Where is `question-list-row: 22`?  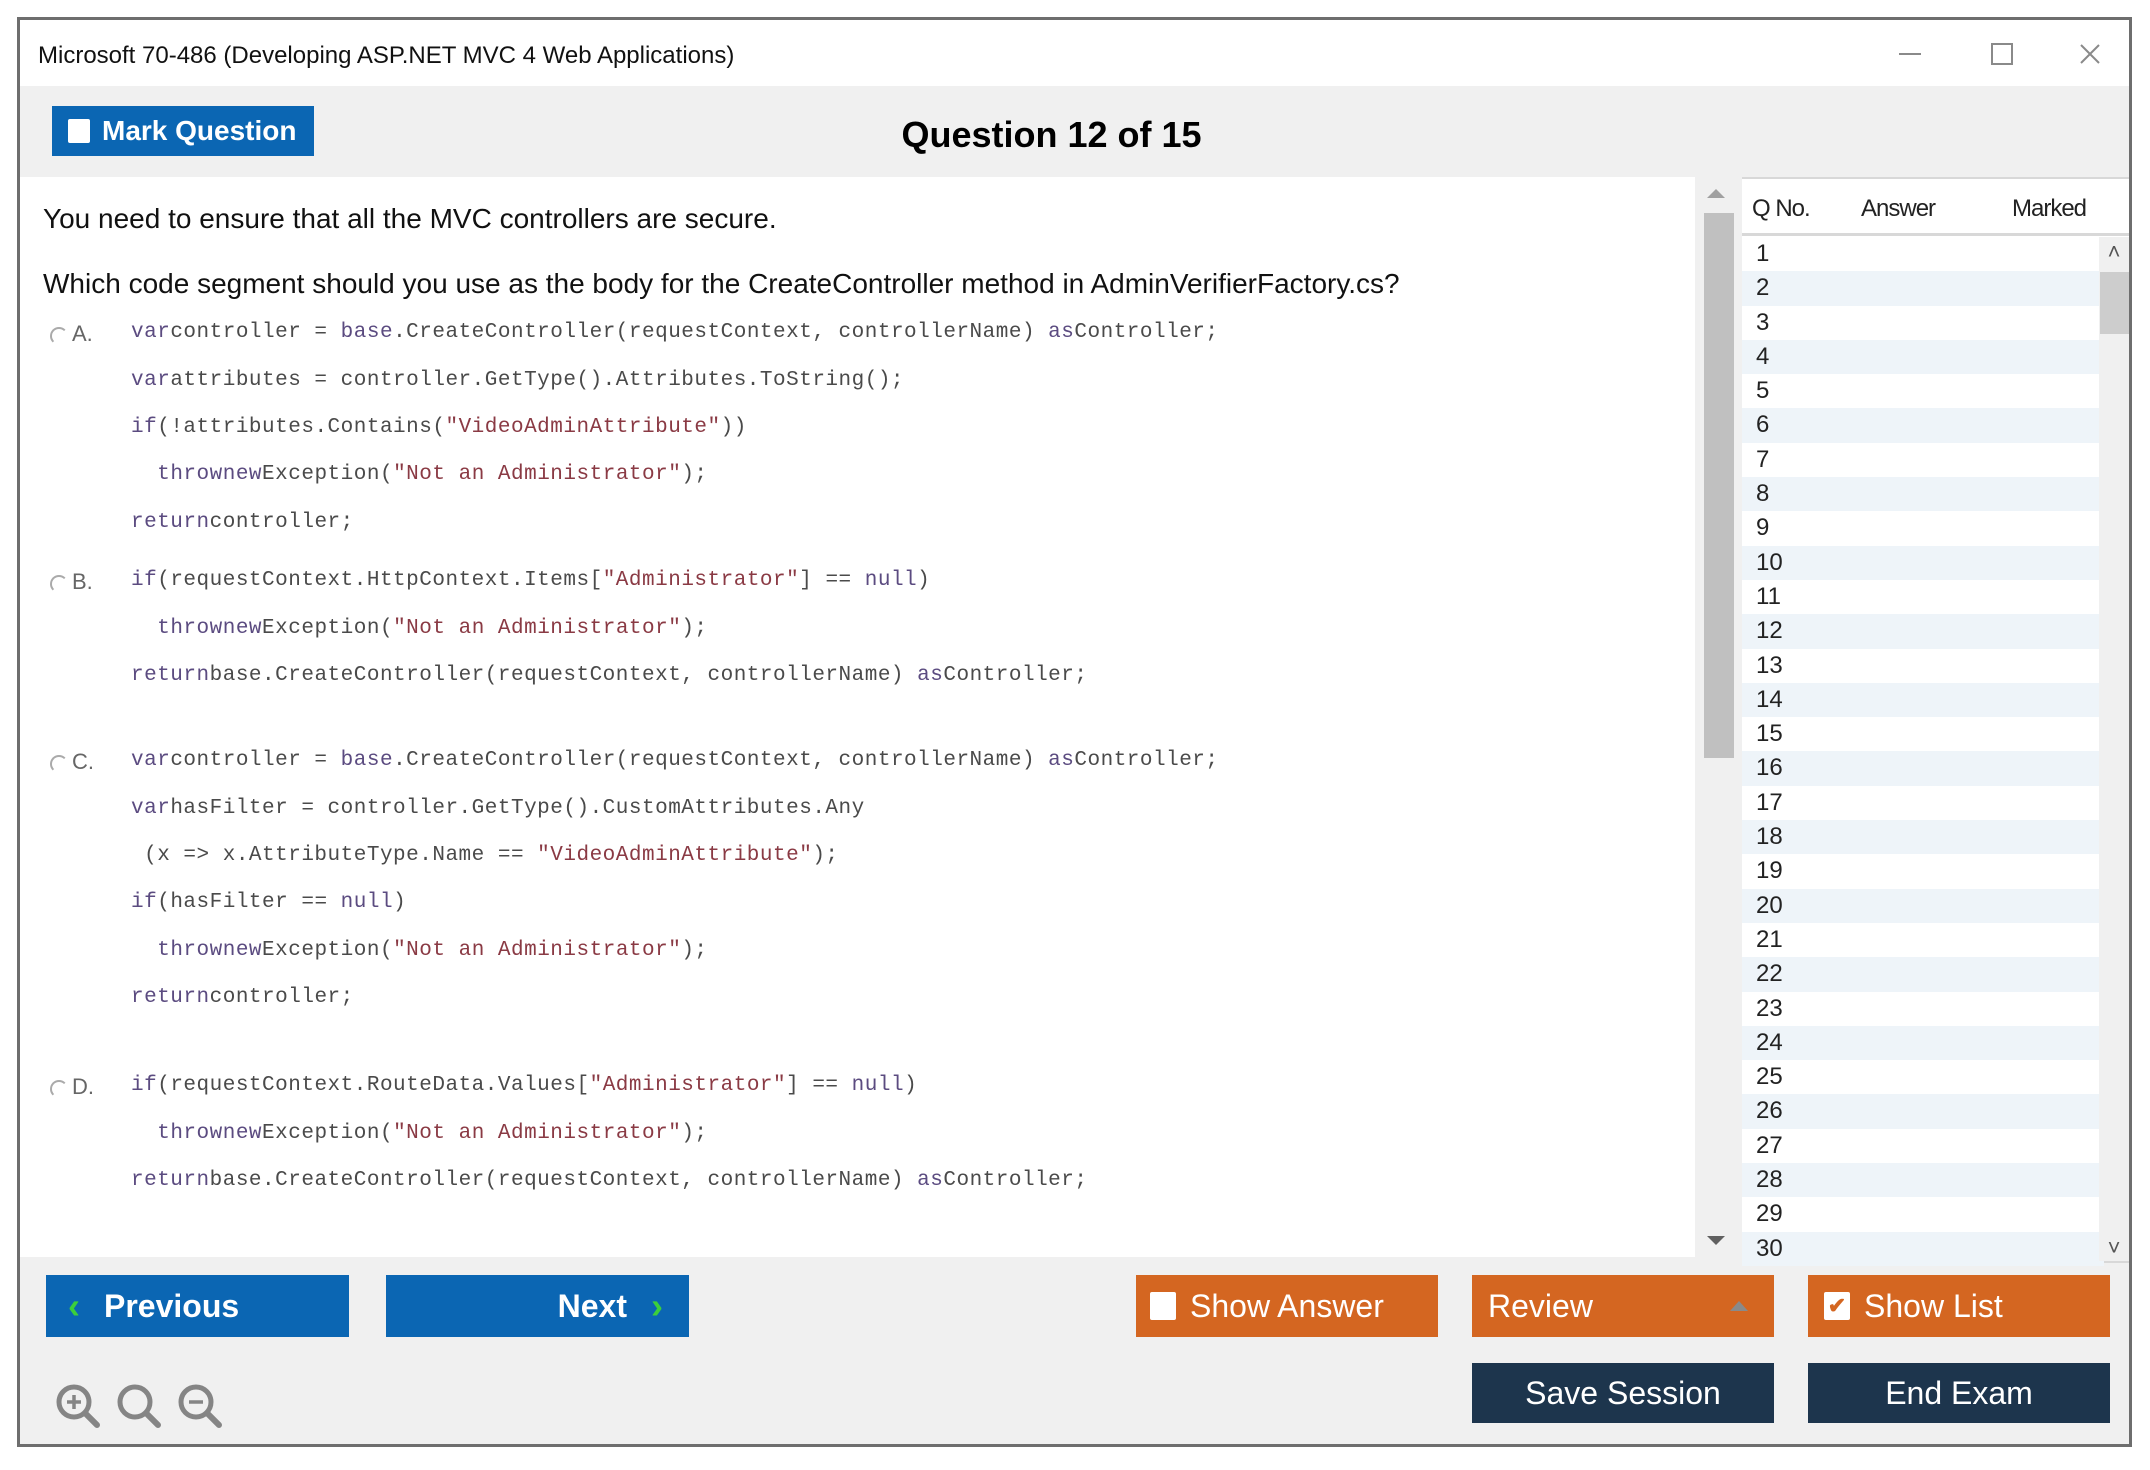 question-list-row: 22 is located at coordinates (1923, 974).